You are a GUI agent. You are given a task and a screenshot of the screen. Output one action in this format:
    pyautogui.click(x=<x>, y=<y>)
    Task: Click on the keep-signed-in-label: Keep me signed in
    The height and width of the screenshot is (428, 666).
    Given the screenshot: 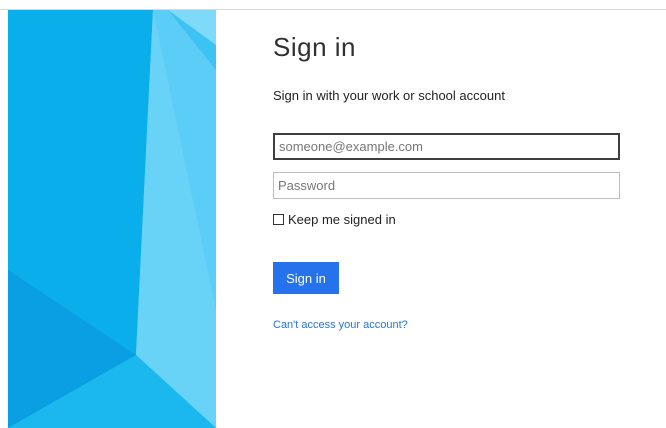 What is the action you would take?
    pyautogui.click(x=342, y=219)
    